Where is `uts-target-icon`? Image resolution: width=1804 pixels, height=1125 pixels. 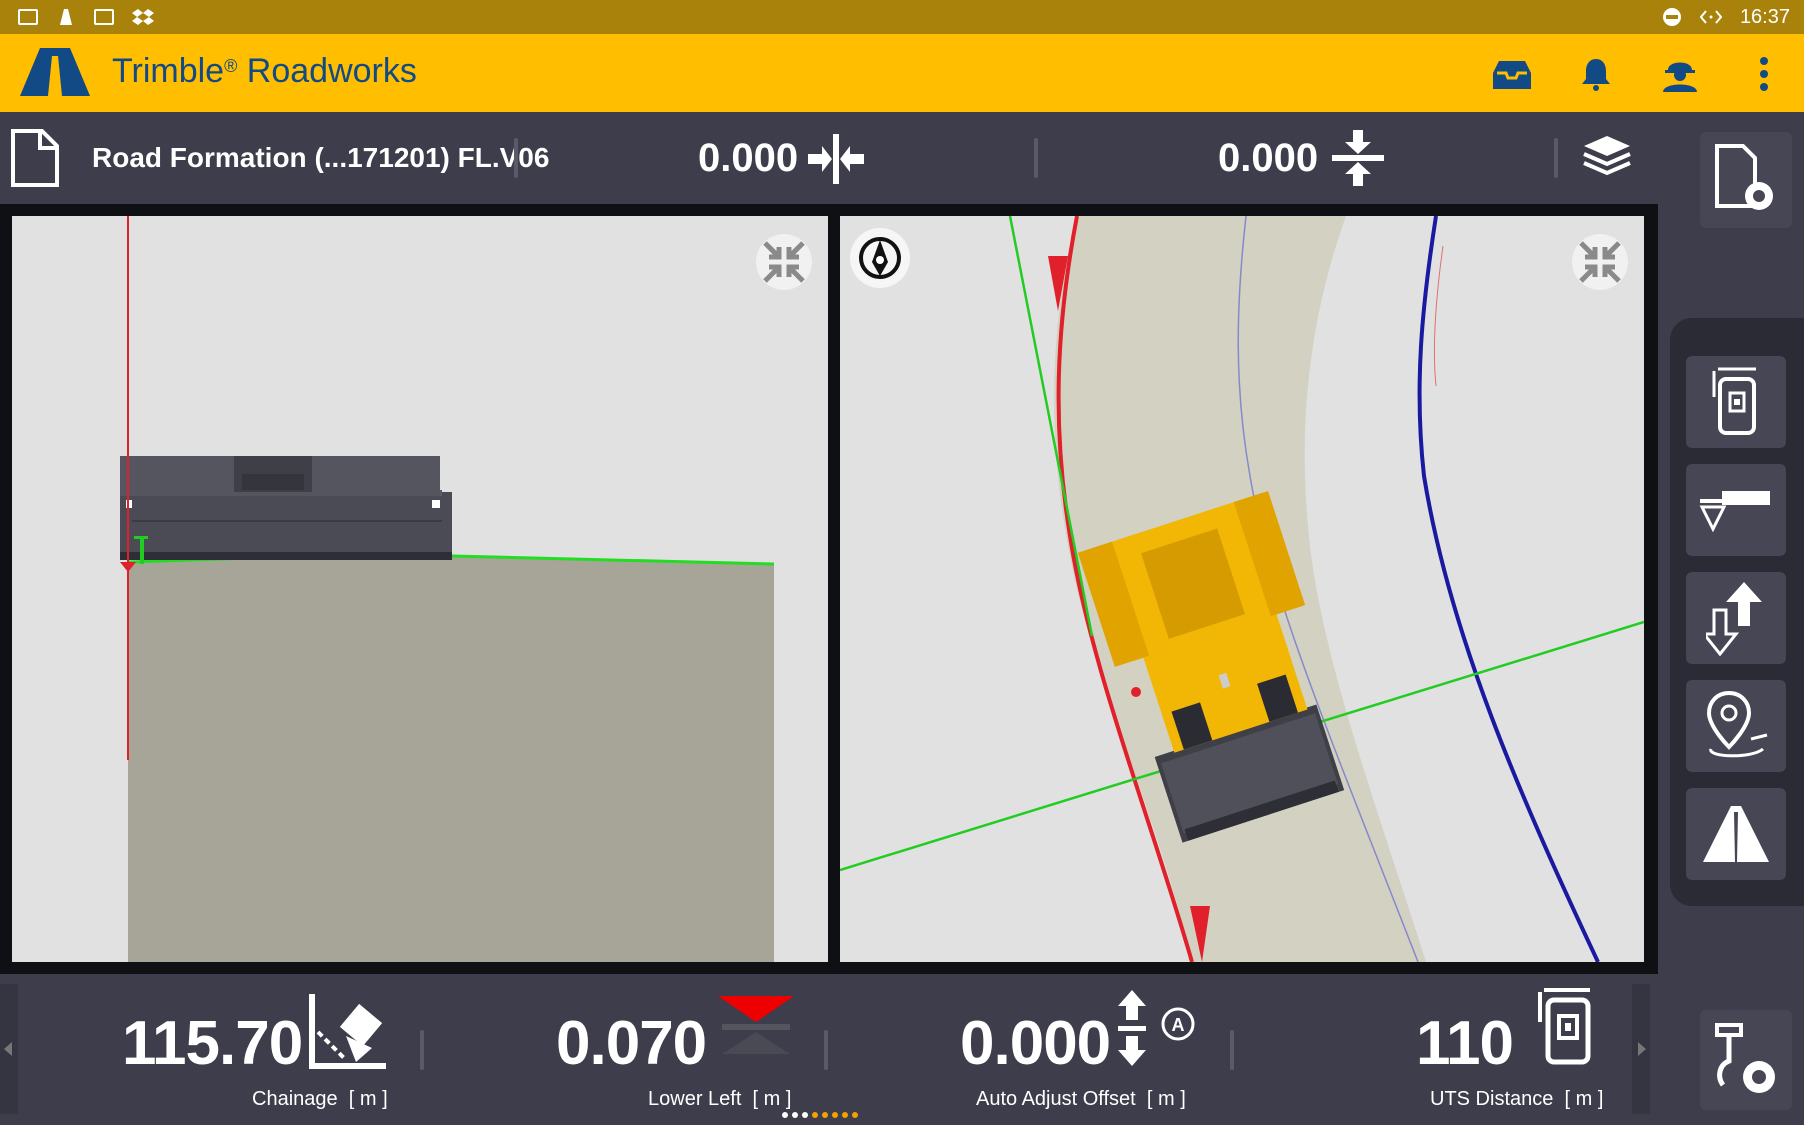 uts-target-icon is located at coordinates (1734, 401).